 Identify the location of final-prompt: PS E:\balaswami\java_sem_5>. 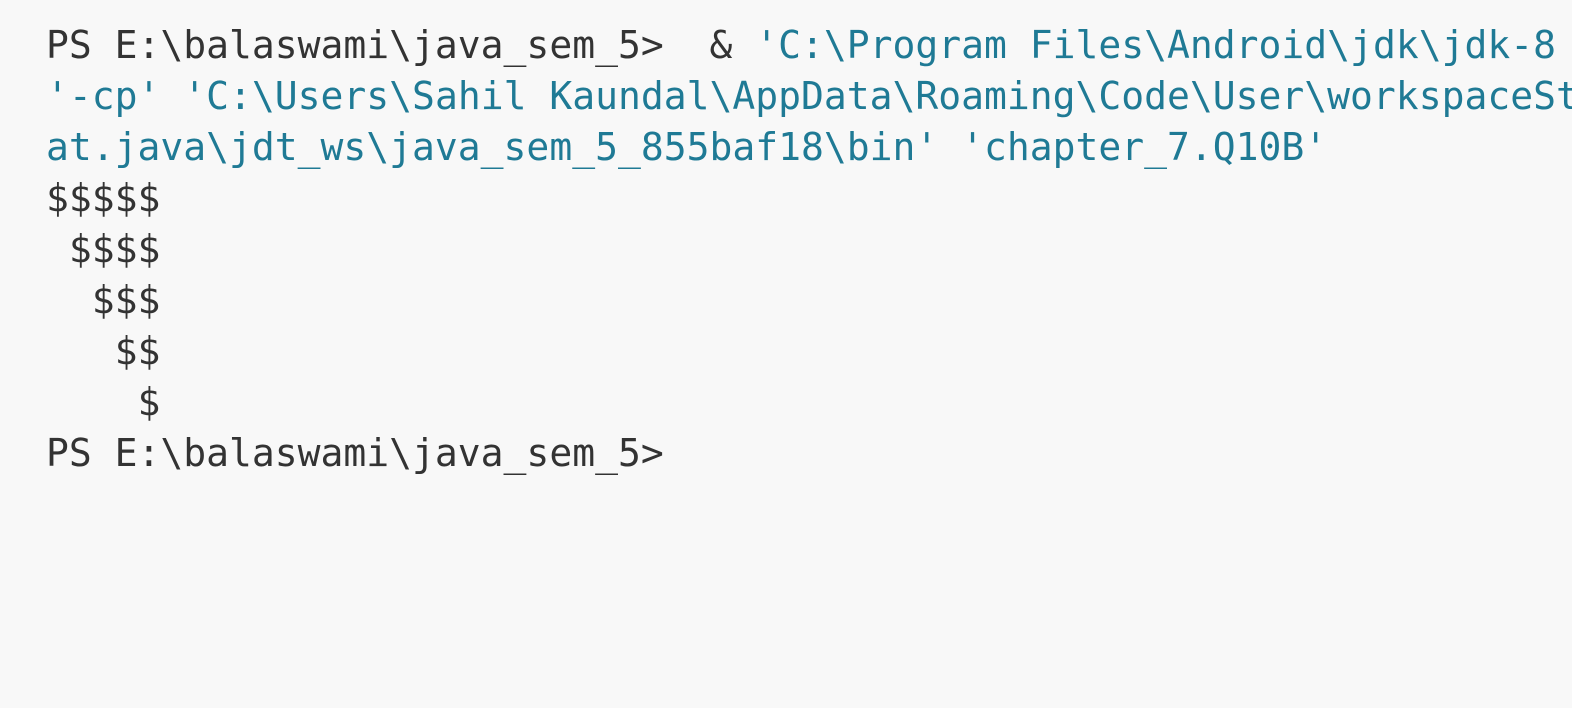
(355, 453).